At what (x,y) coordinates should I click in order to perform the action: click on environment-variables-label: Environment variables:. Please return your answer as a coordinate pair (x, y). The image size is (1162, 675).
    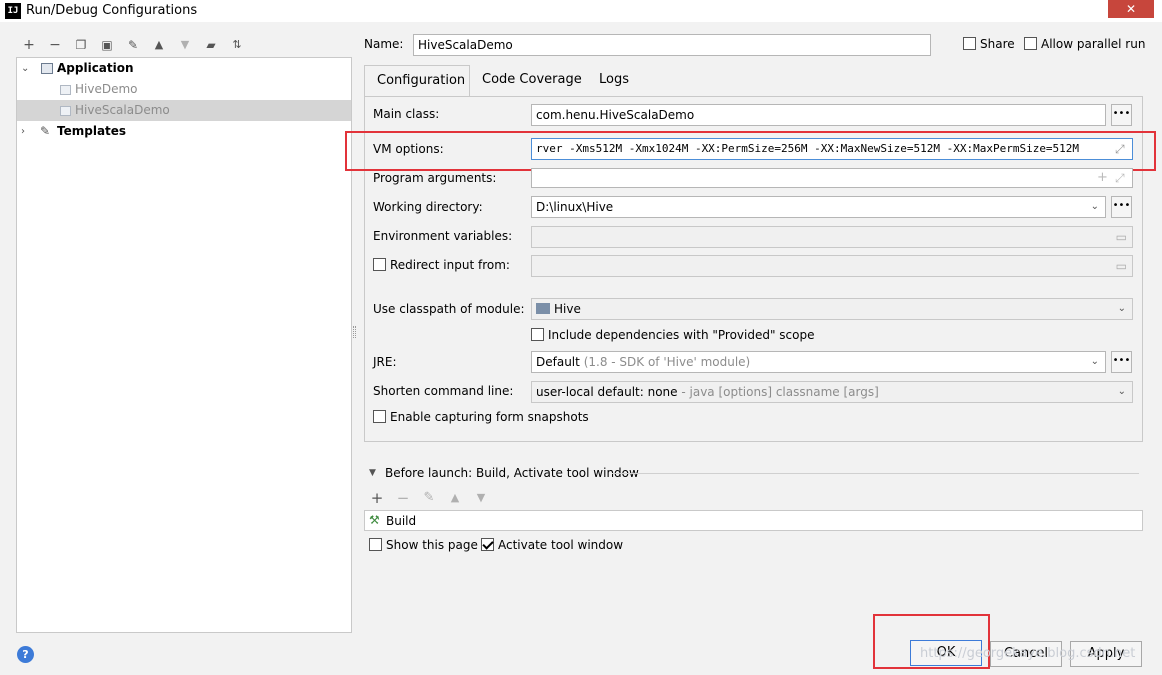
    Looking at the image, I should click on (443, 236).